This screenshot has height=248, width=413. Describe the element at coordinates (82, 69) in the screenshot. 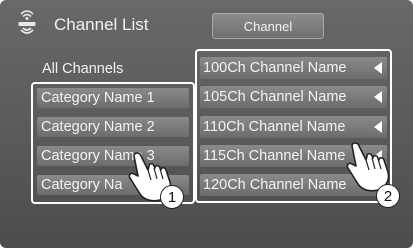

I see `all-channels-item: All Channels` at that location.